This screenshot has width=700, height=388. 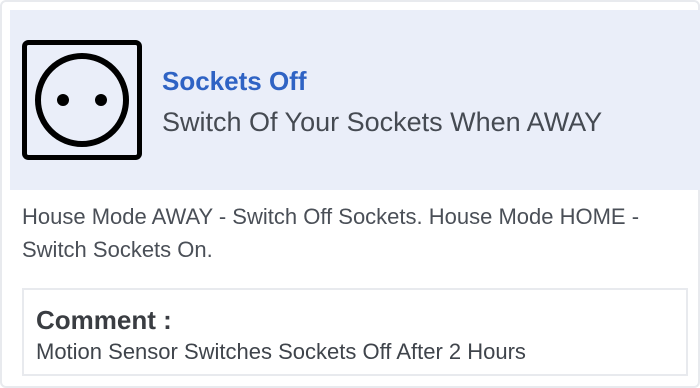 What do you see at coordinates (82, 100) in the screenshot?
I see `power-socket-icon` at bounding box center [82, 100].